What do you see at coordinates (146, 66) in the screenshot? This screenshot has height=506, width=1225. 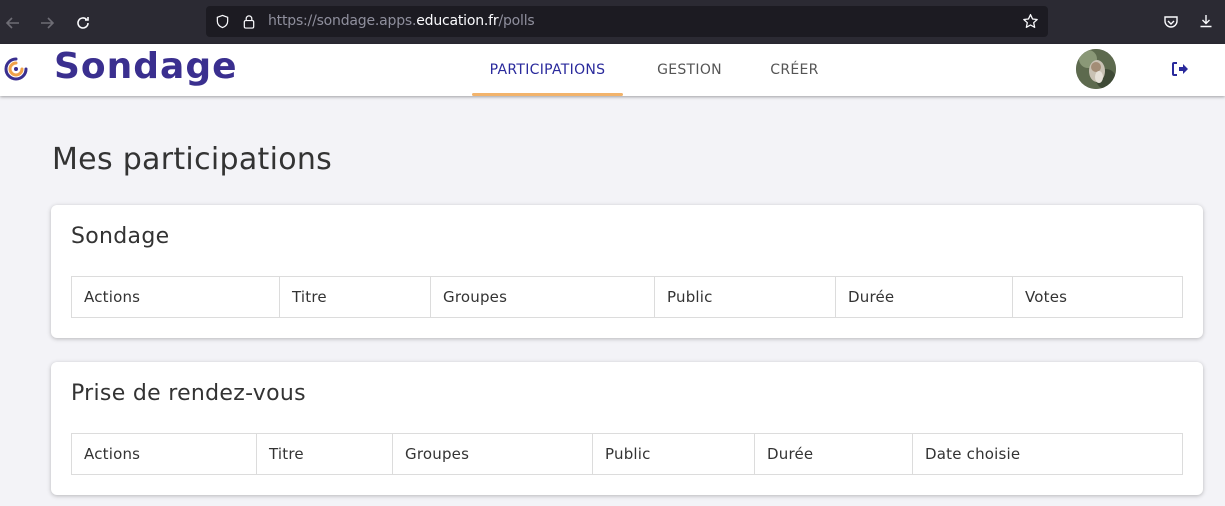 I see `app-name: Sondage` at bounding box center [146, 66].